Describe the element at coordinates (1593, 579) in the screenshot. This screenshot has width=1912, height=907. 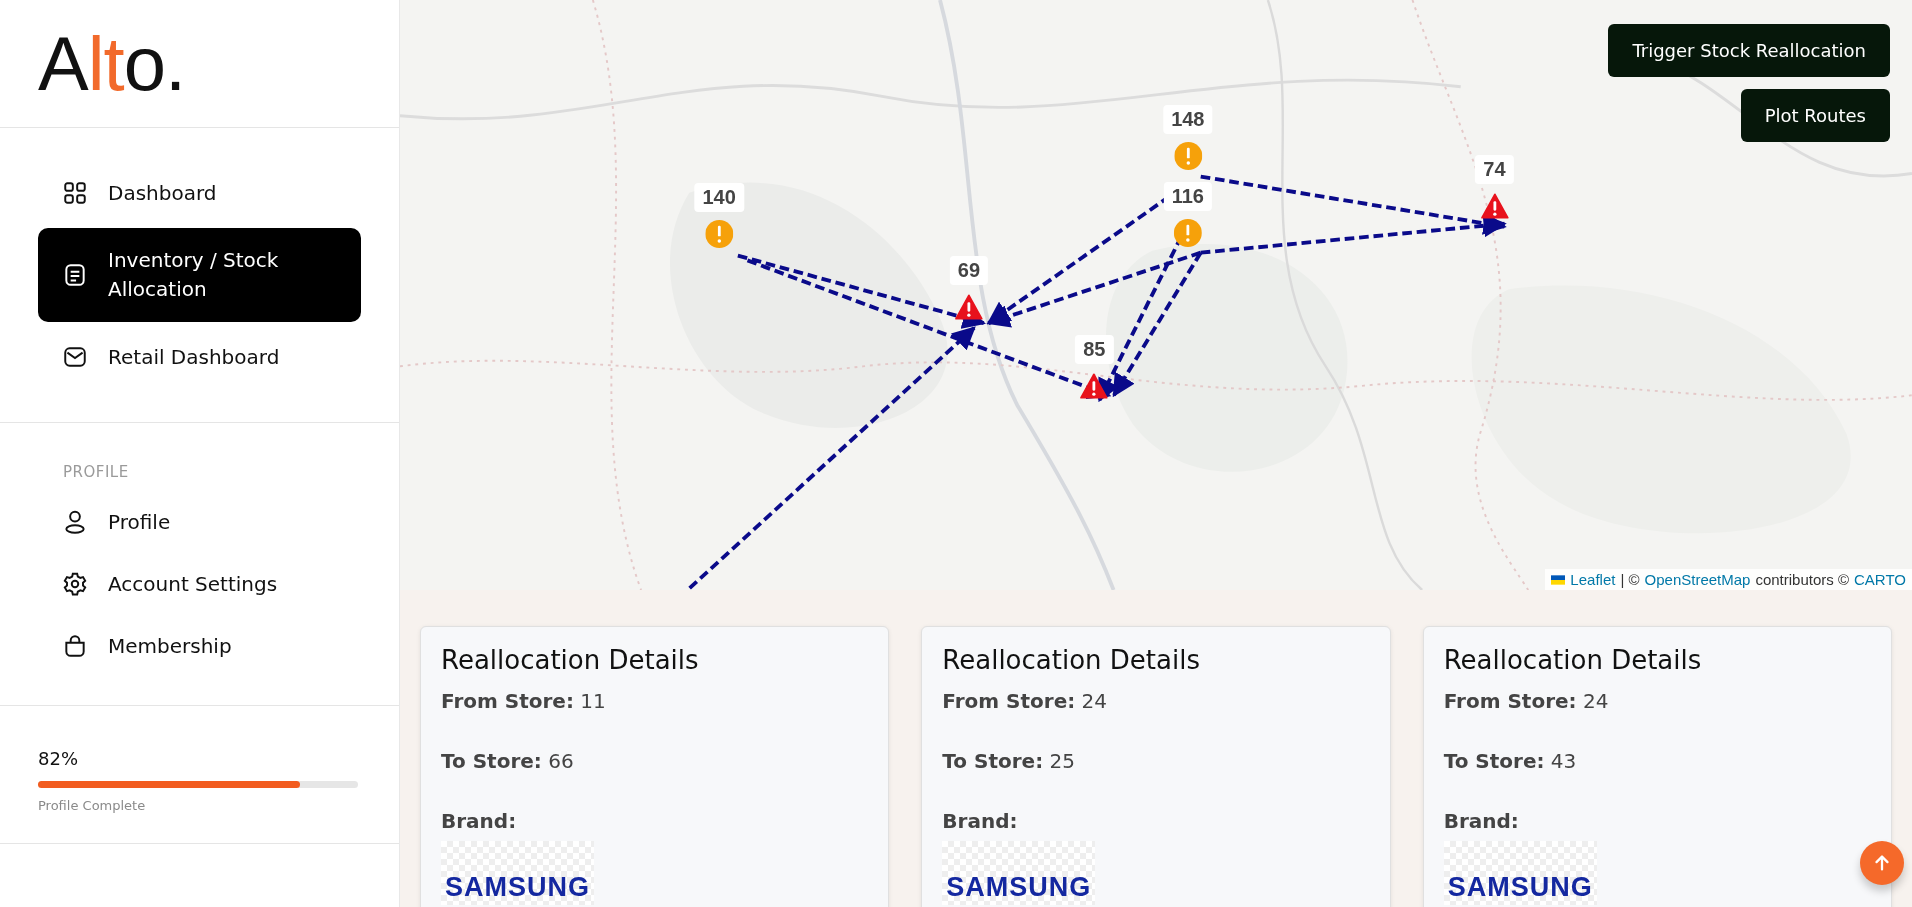
I see `attribution-link: Leaflet` at that location.